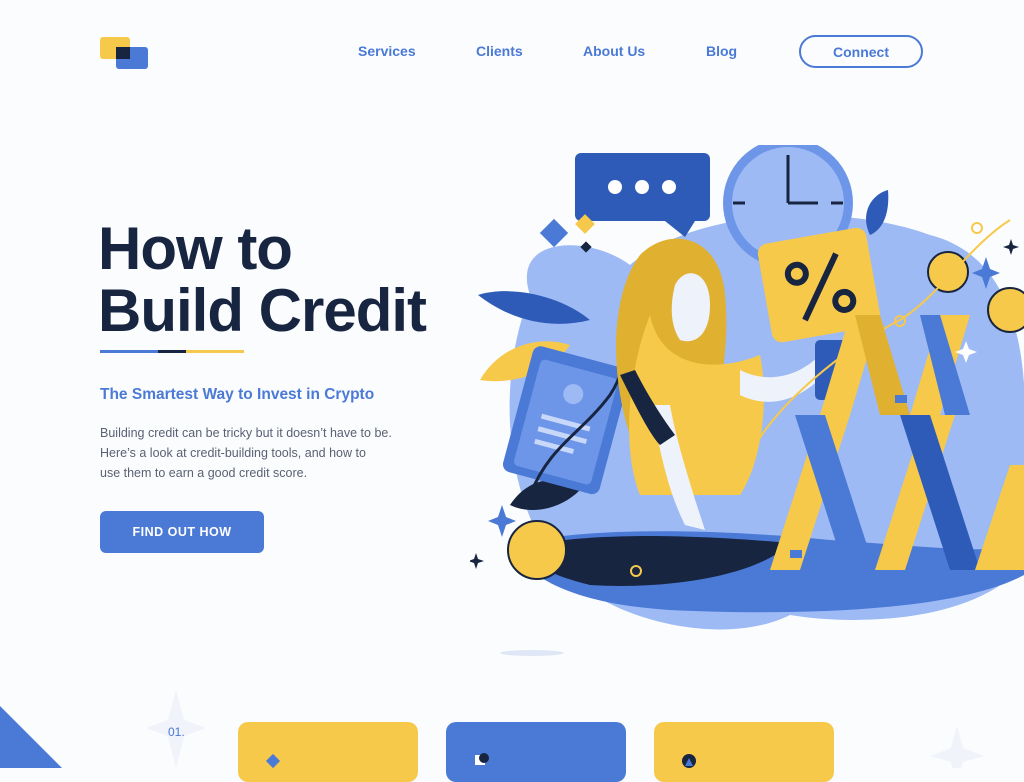  What do you see at coordinates (689, 761) in the screenshot?
I see `circle-icon` at bounding box center [689, 761].